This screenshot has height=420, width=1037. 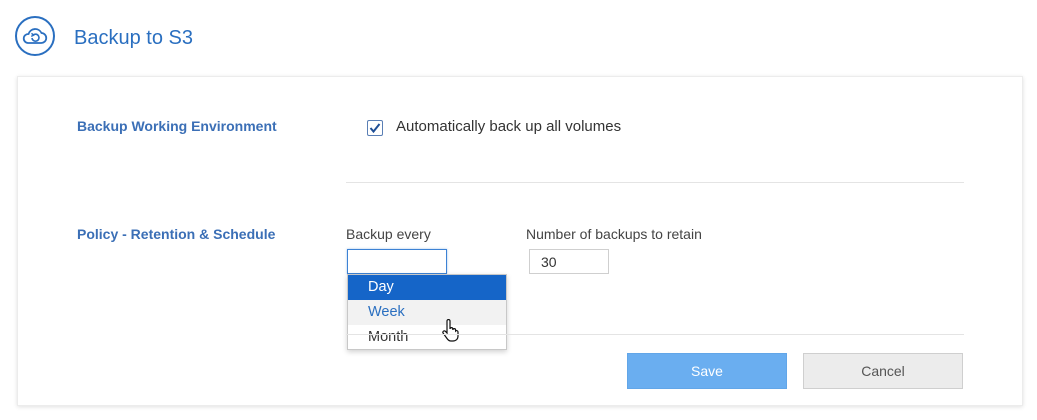 I want to click on save-button: Save, so click(x=707, y=371).